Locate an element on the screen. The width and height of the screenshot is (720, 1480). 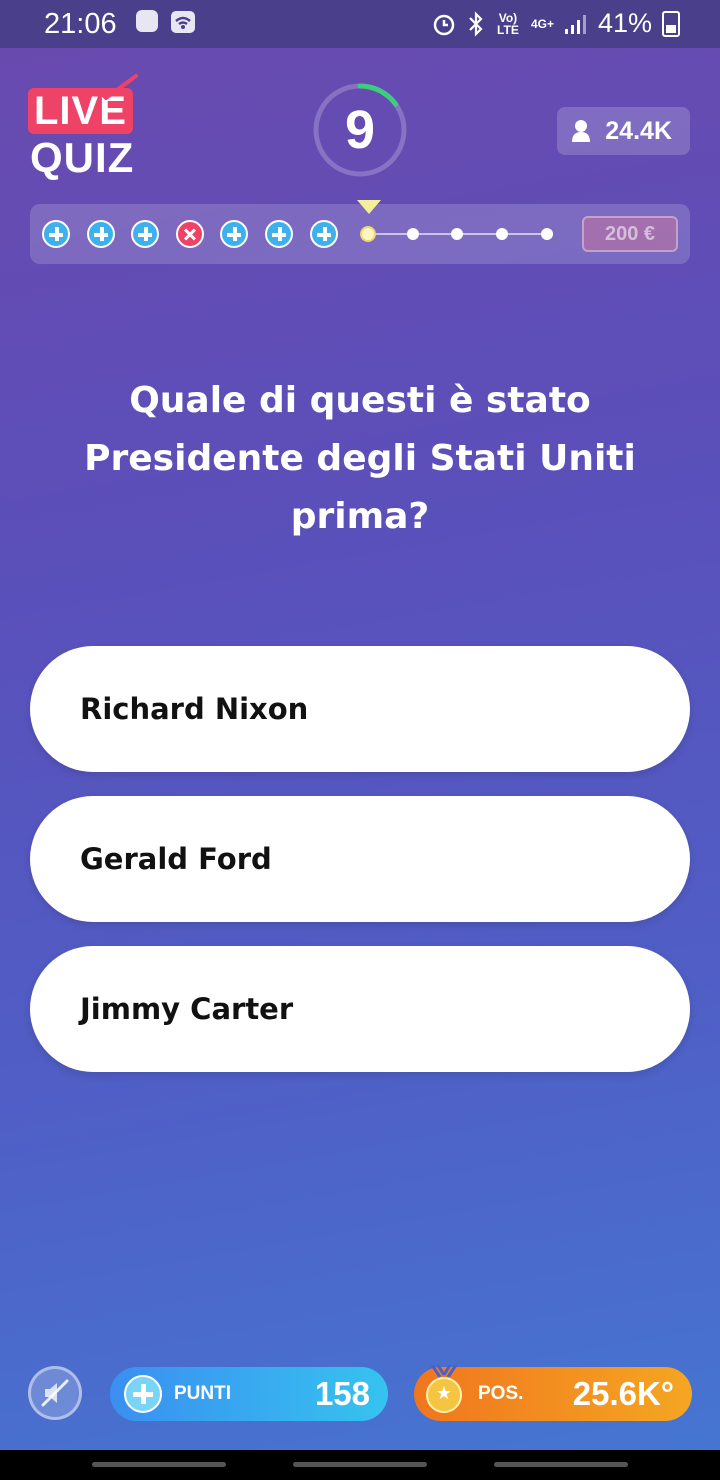
bluetooth-icon is located at coordinates (476, 23).